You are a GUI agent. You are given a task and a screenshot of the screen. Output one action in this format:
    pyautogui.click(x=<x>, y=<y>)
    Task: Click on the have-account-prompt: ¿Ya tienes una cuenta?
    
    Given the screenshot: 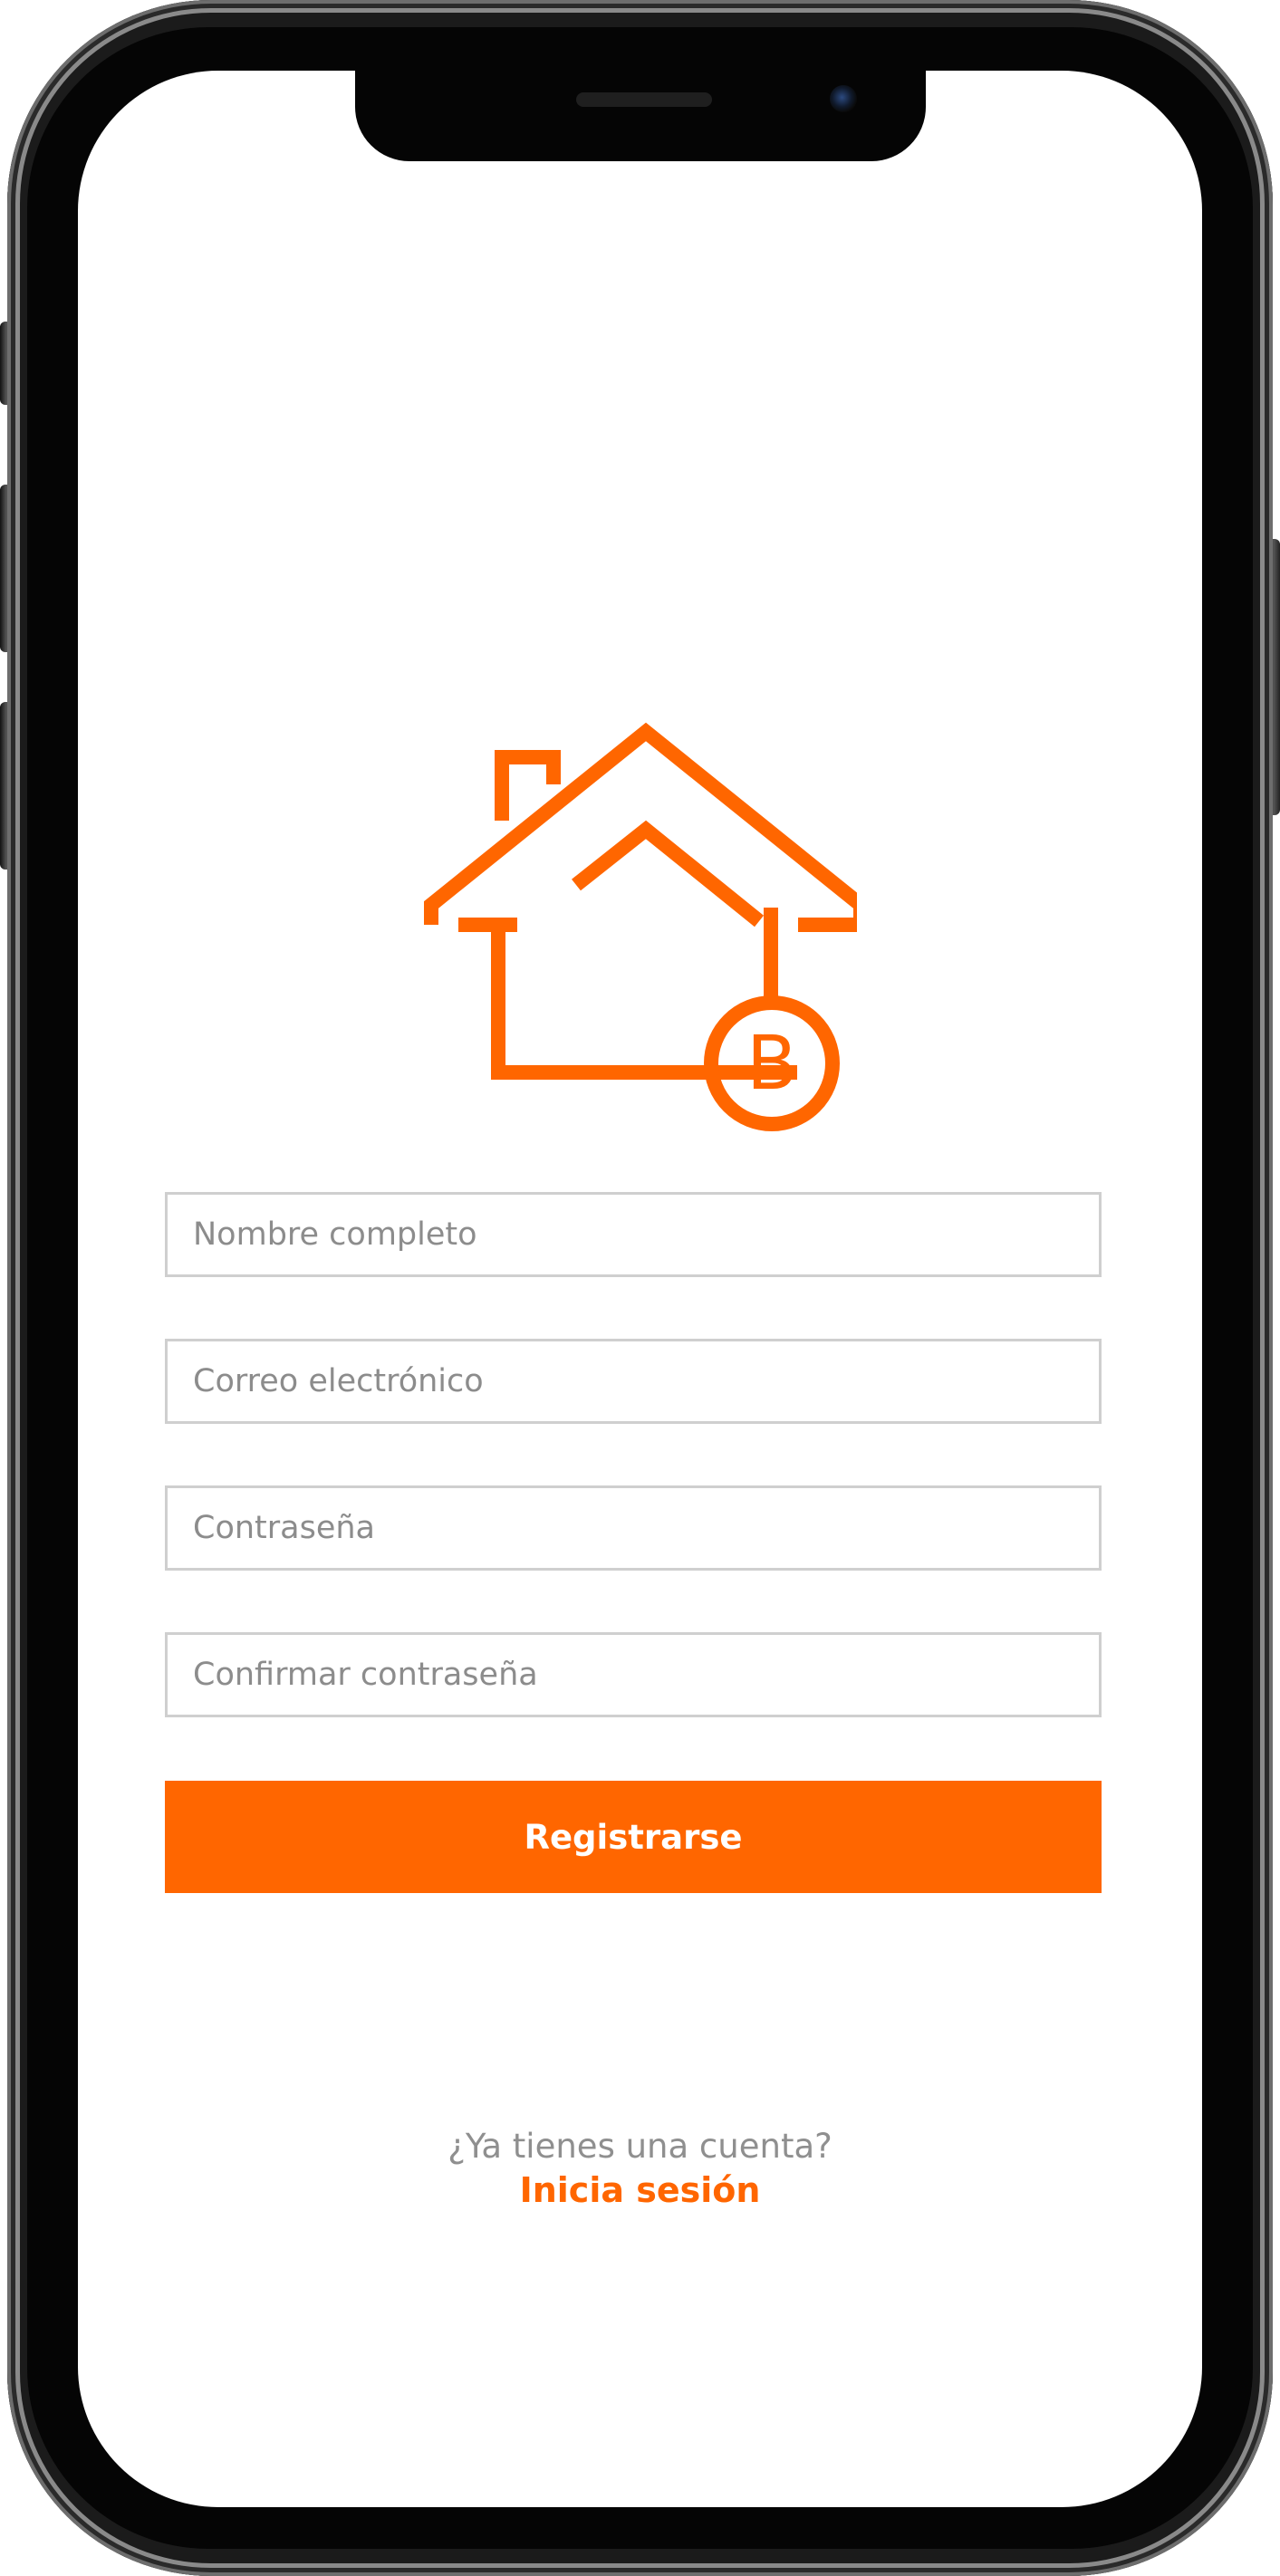 What is the action you would take?
    pyautogui.click(x=640, y=2146)
    